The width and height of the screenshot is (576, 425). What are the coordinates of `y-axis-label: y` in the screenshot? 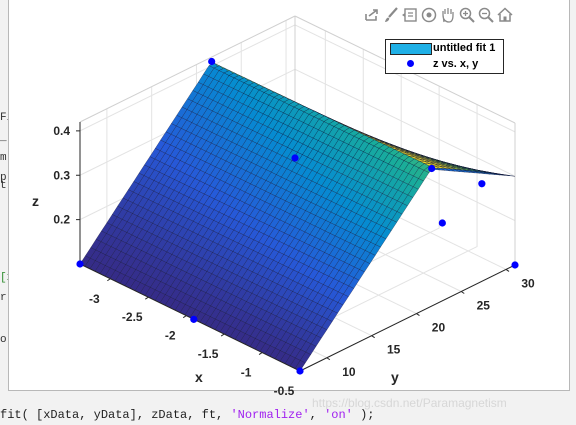 It's located at (395, 377).